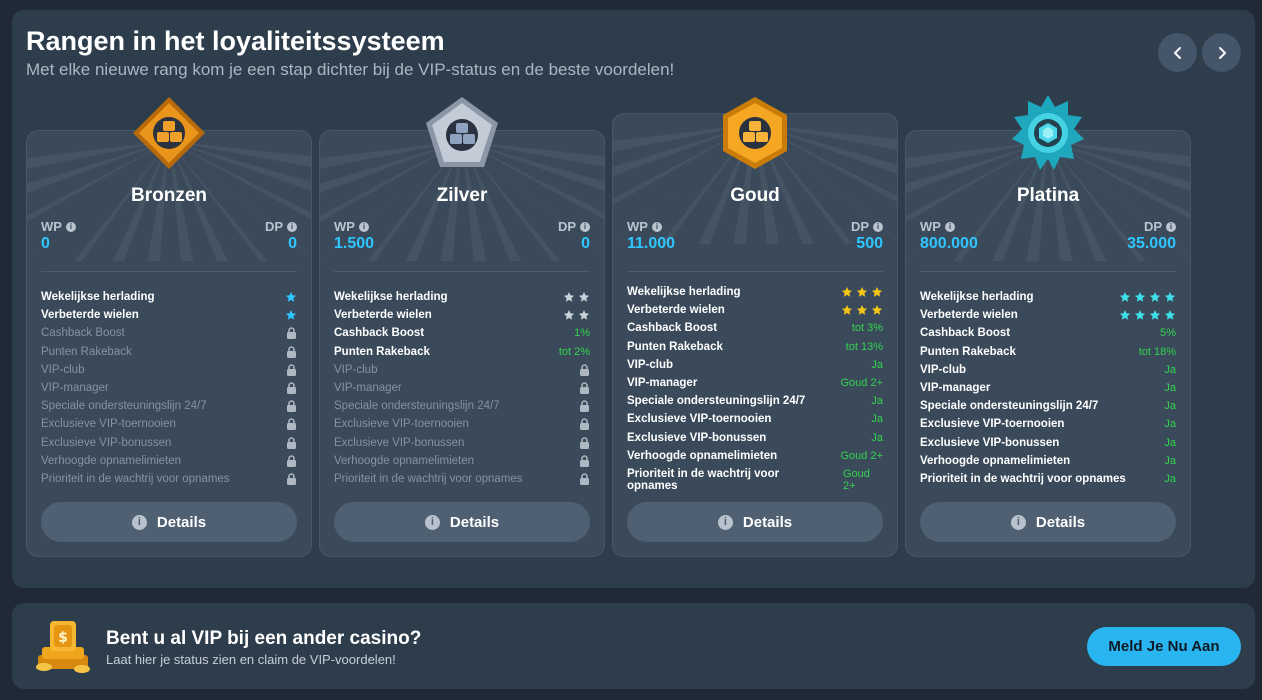 The image size is (1262, 700). What do you see at coordinates (1221, 52) in the screenshot?
I see `carousel-next-button` at bounding box center [1221, 52].